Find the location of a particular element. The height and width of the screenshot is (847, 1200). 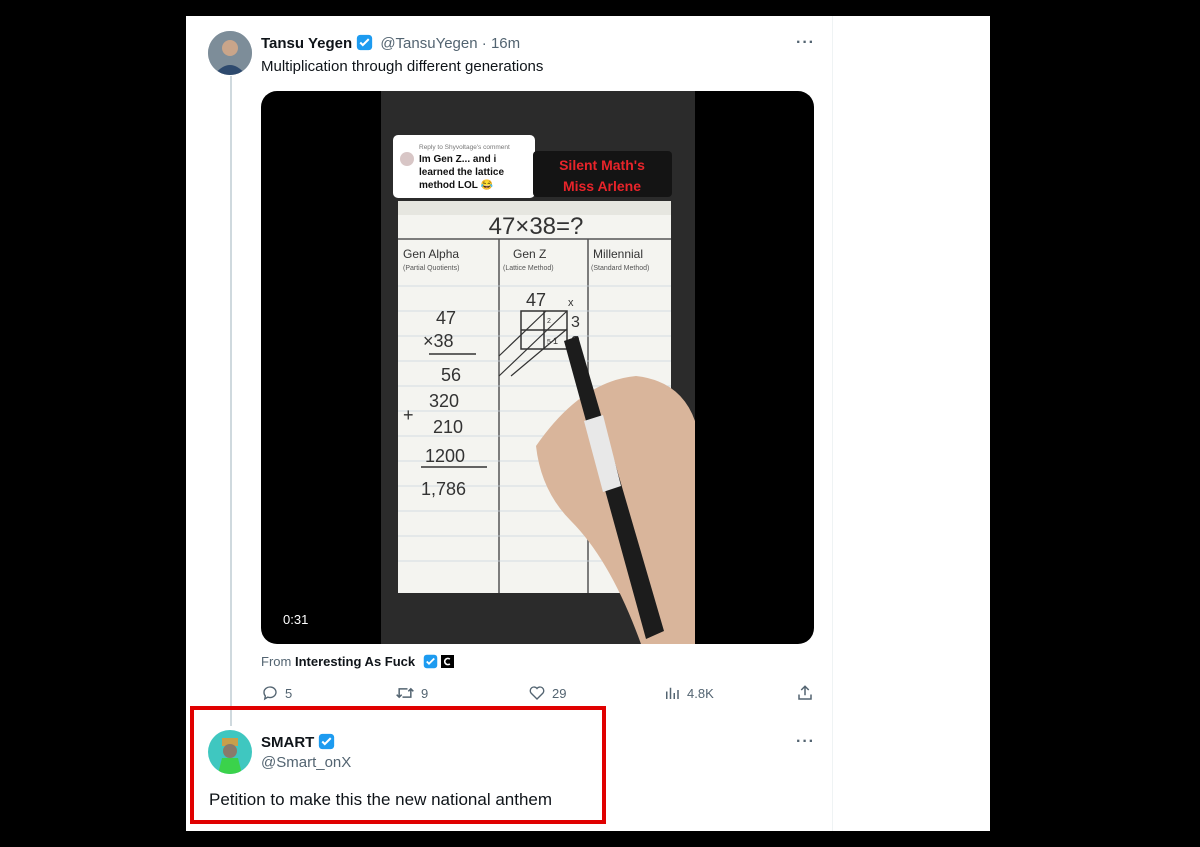

source-account: Interesting As Fuck is located at coordinates (355, 661).